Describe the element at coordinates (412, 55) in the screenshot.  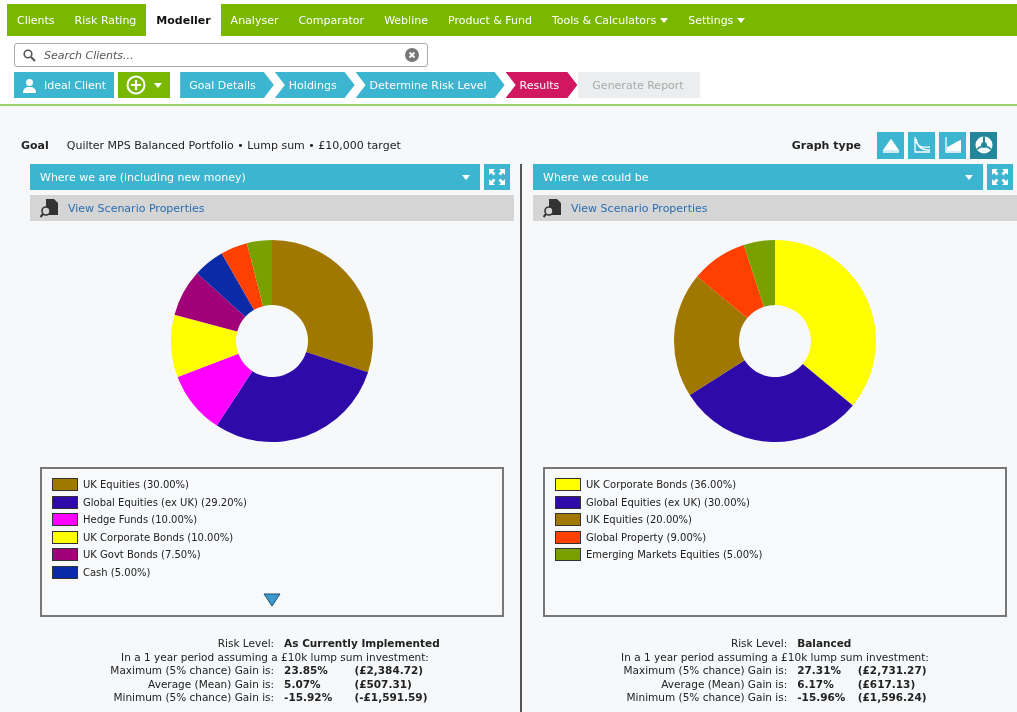
I see `clear-icon` at that location.